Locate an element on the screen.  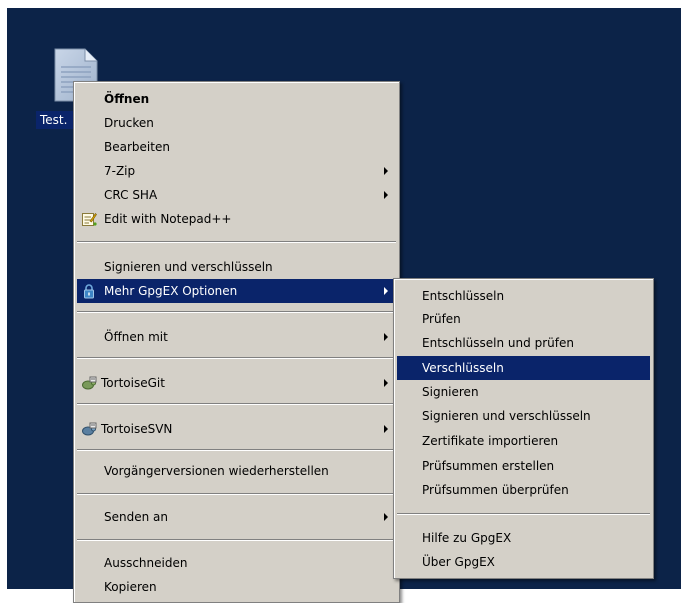
lock-icon is located at coordinates (89, 291).